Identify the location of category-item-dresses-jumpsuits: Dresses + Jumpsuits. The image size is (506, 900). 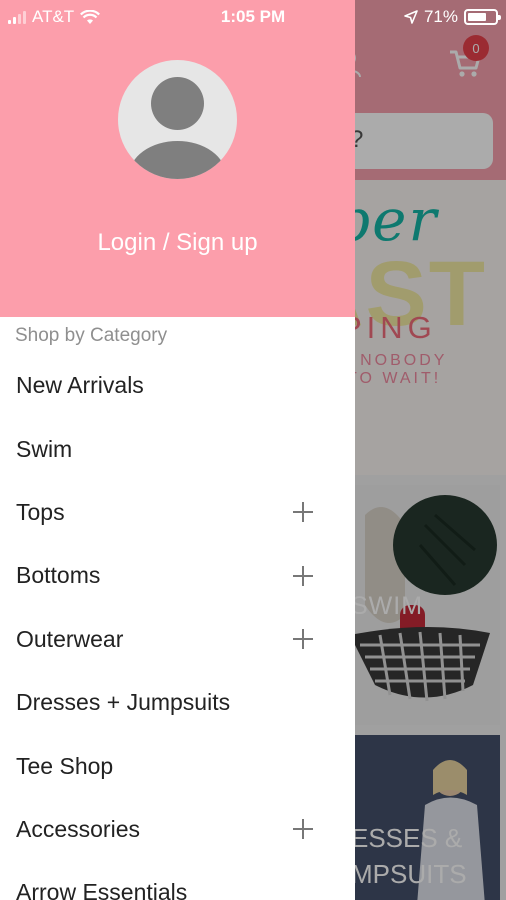
(177, 702).